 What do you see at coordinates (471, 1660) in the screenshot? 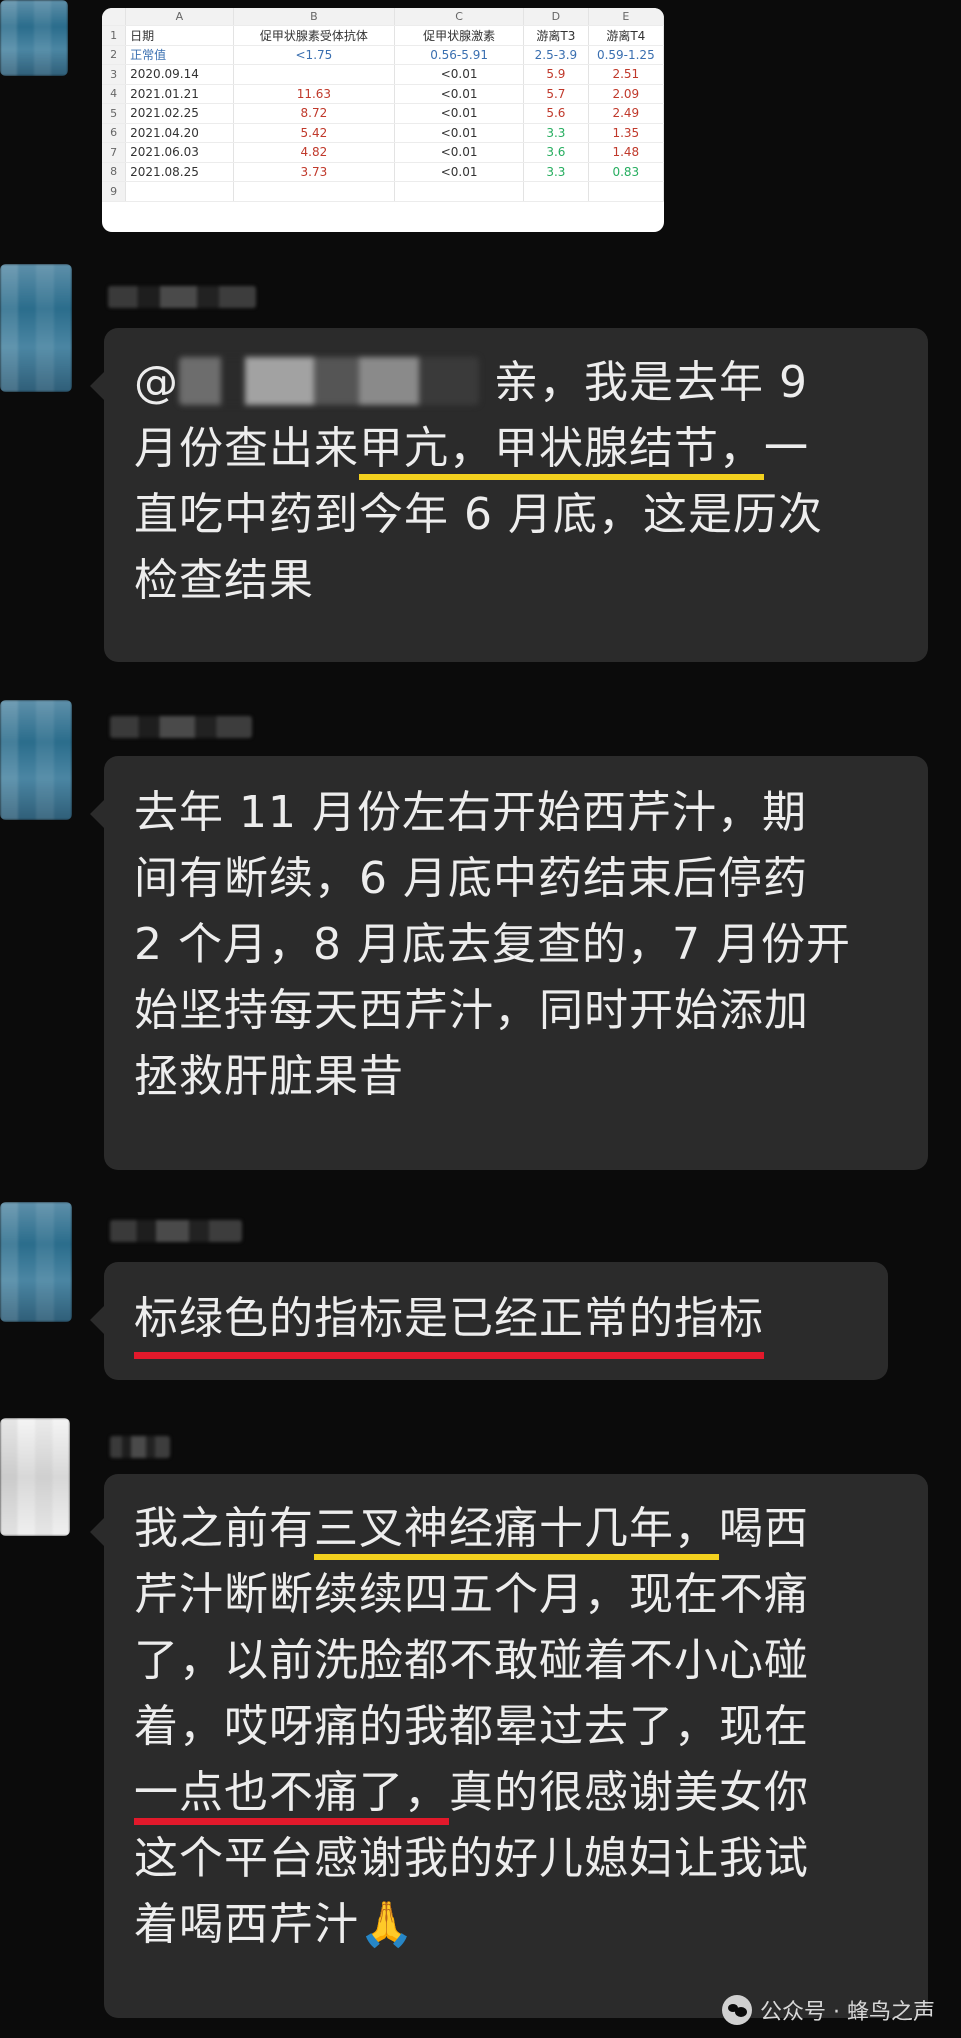
I see `message-line: 了，以前洗脸都不敢碰着不小心碰` at bounding box center [471, 1660].